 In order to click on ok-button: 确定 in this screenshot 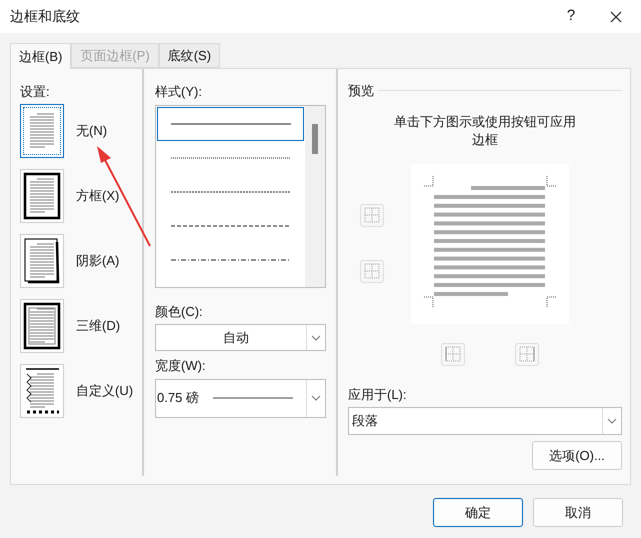, I will do `click(478, 512)`.